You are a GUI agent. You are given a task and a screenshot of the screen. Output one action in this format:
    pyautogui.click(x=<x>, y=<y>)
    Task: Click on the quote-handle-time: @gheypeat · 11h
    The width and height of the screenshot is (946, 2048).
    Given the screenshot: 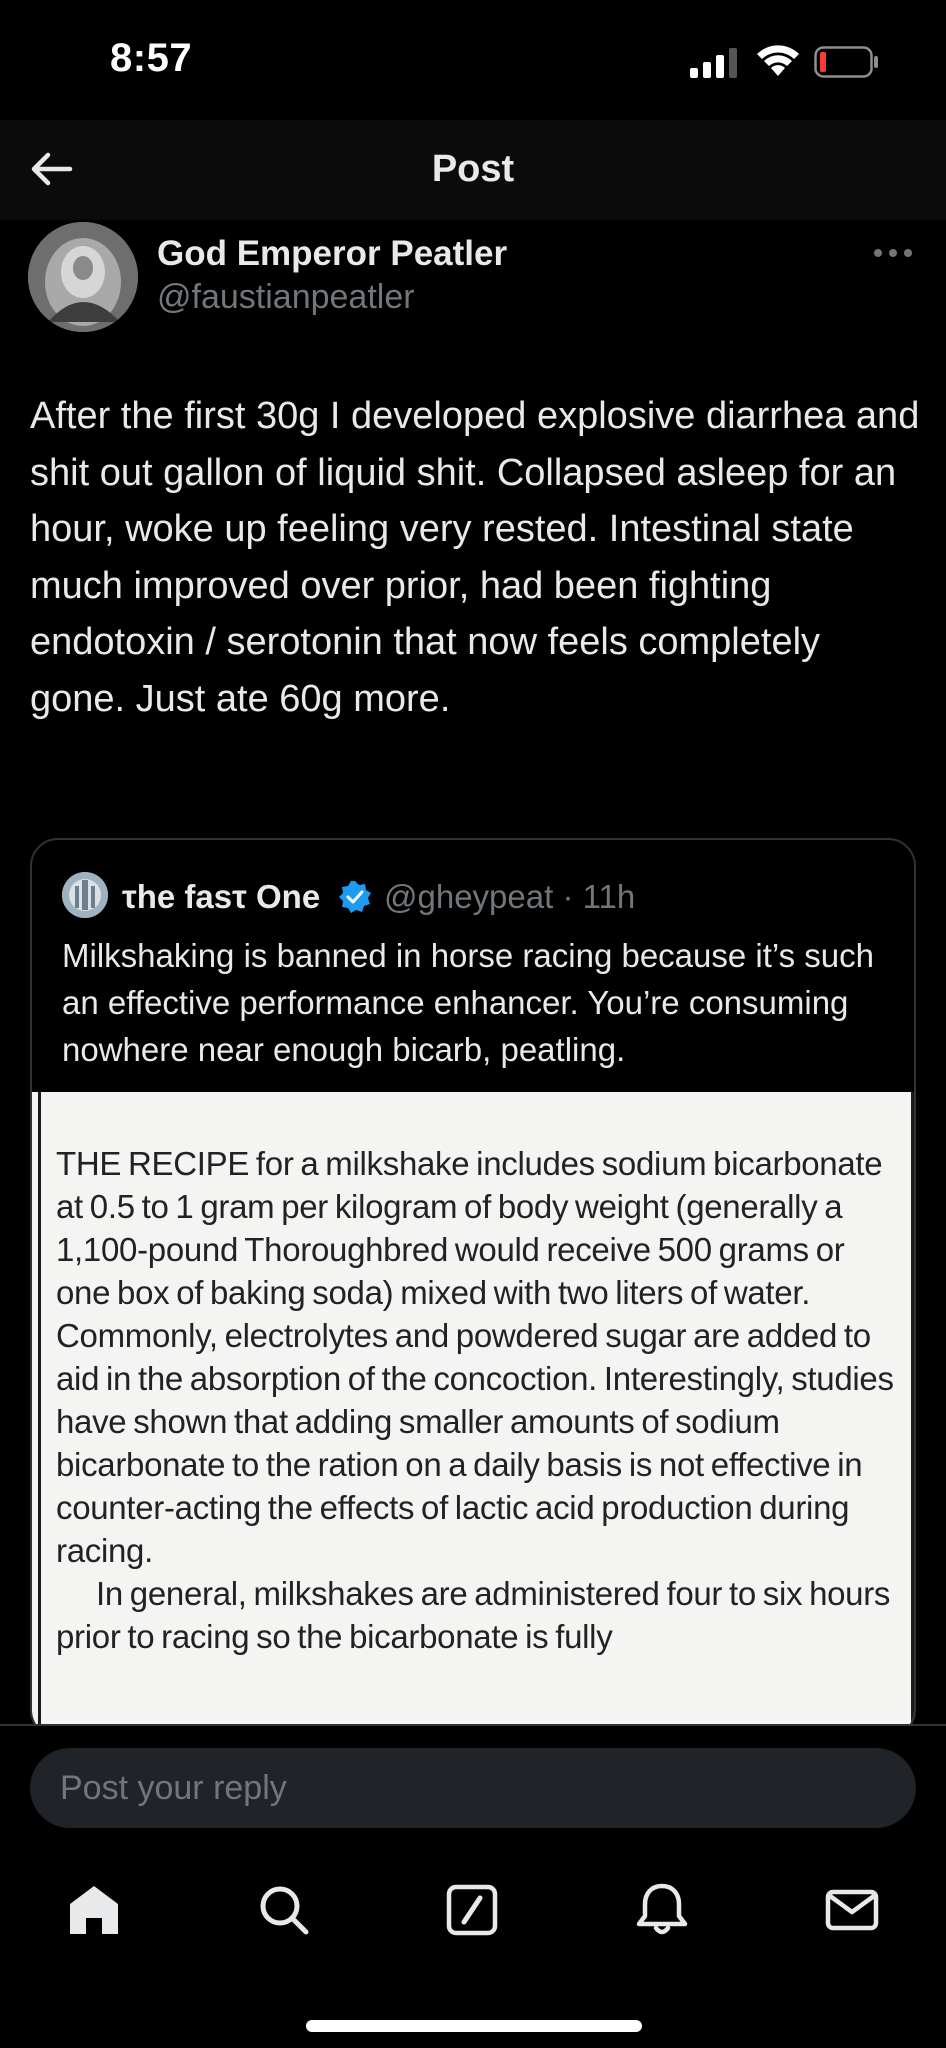 What is the action you would take?
    pyautogui.click(x=510, y=896)
    